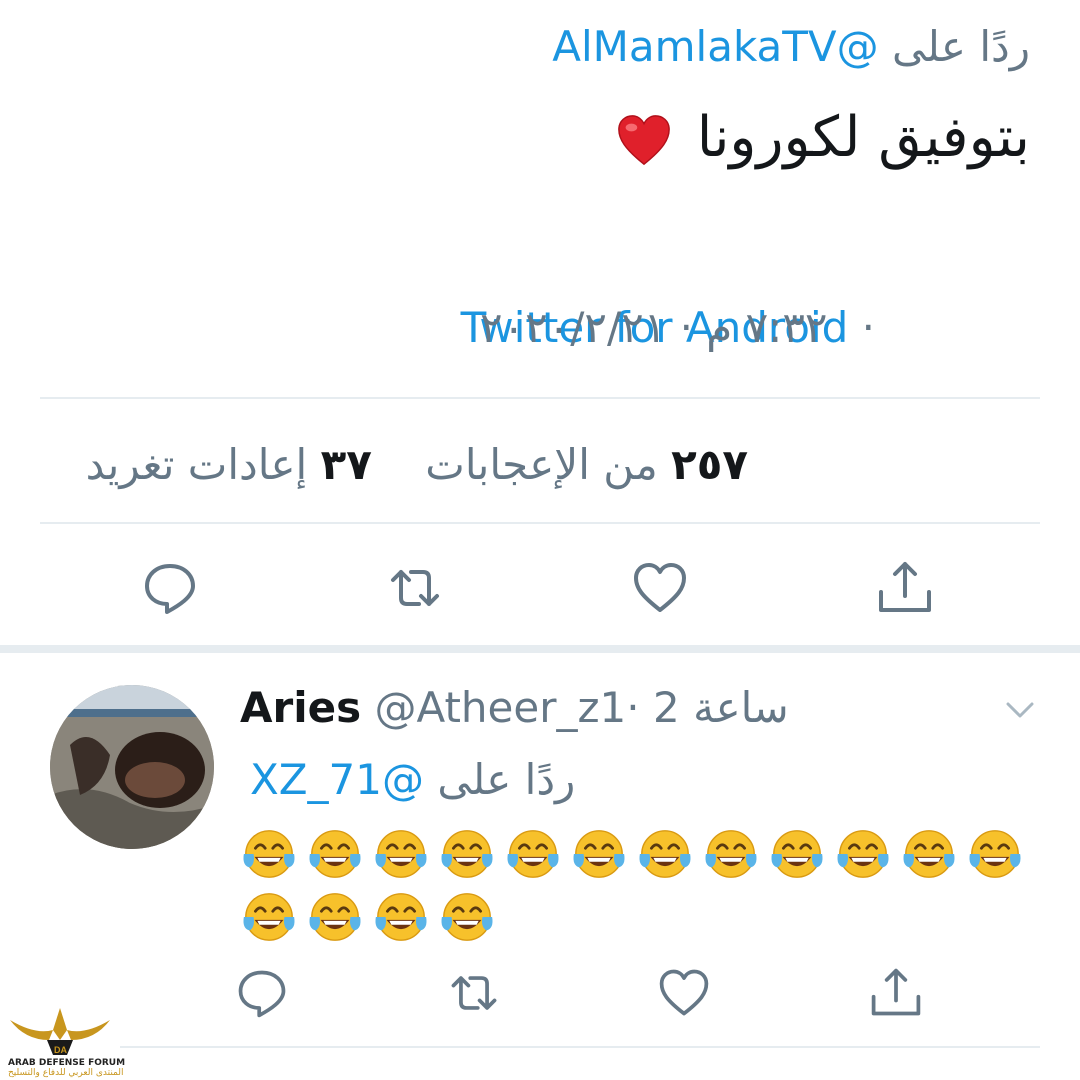  Describe the element at coordinates (653, 327) in the screenshot. I see `timestamp-text: ٧:٣٢ م · ٢٠٢٠/٢/٢١` at that location.